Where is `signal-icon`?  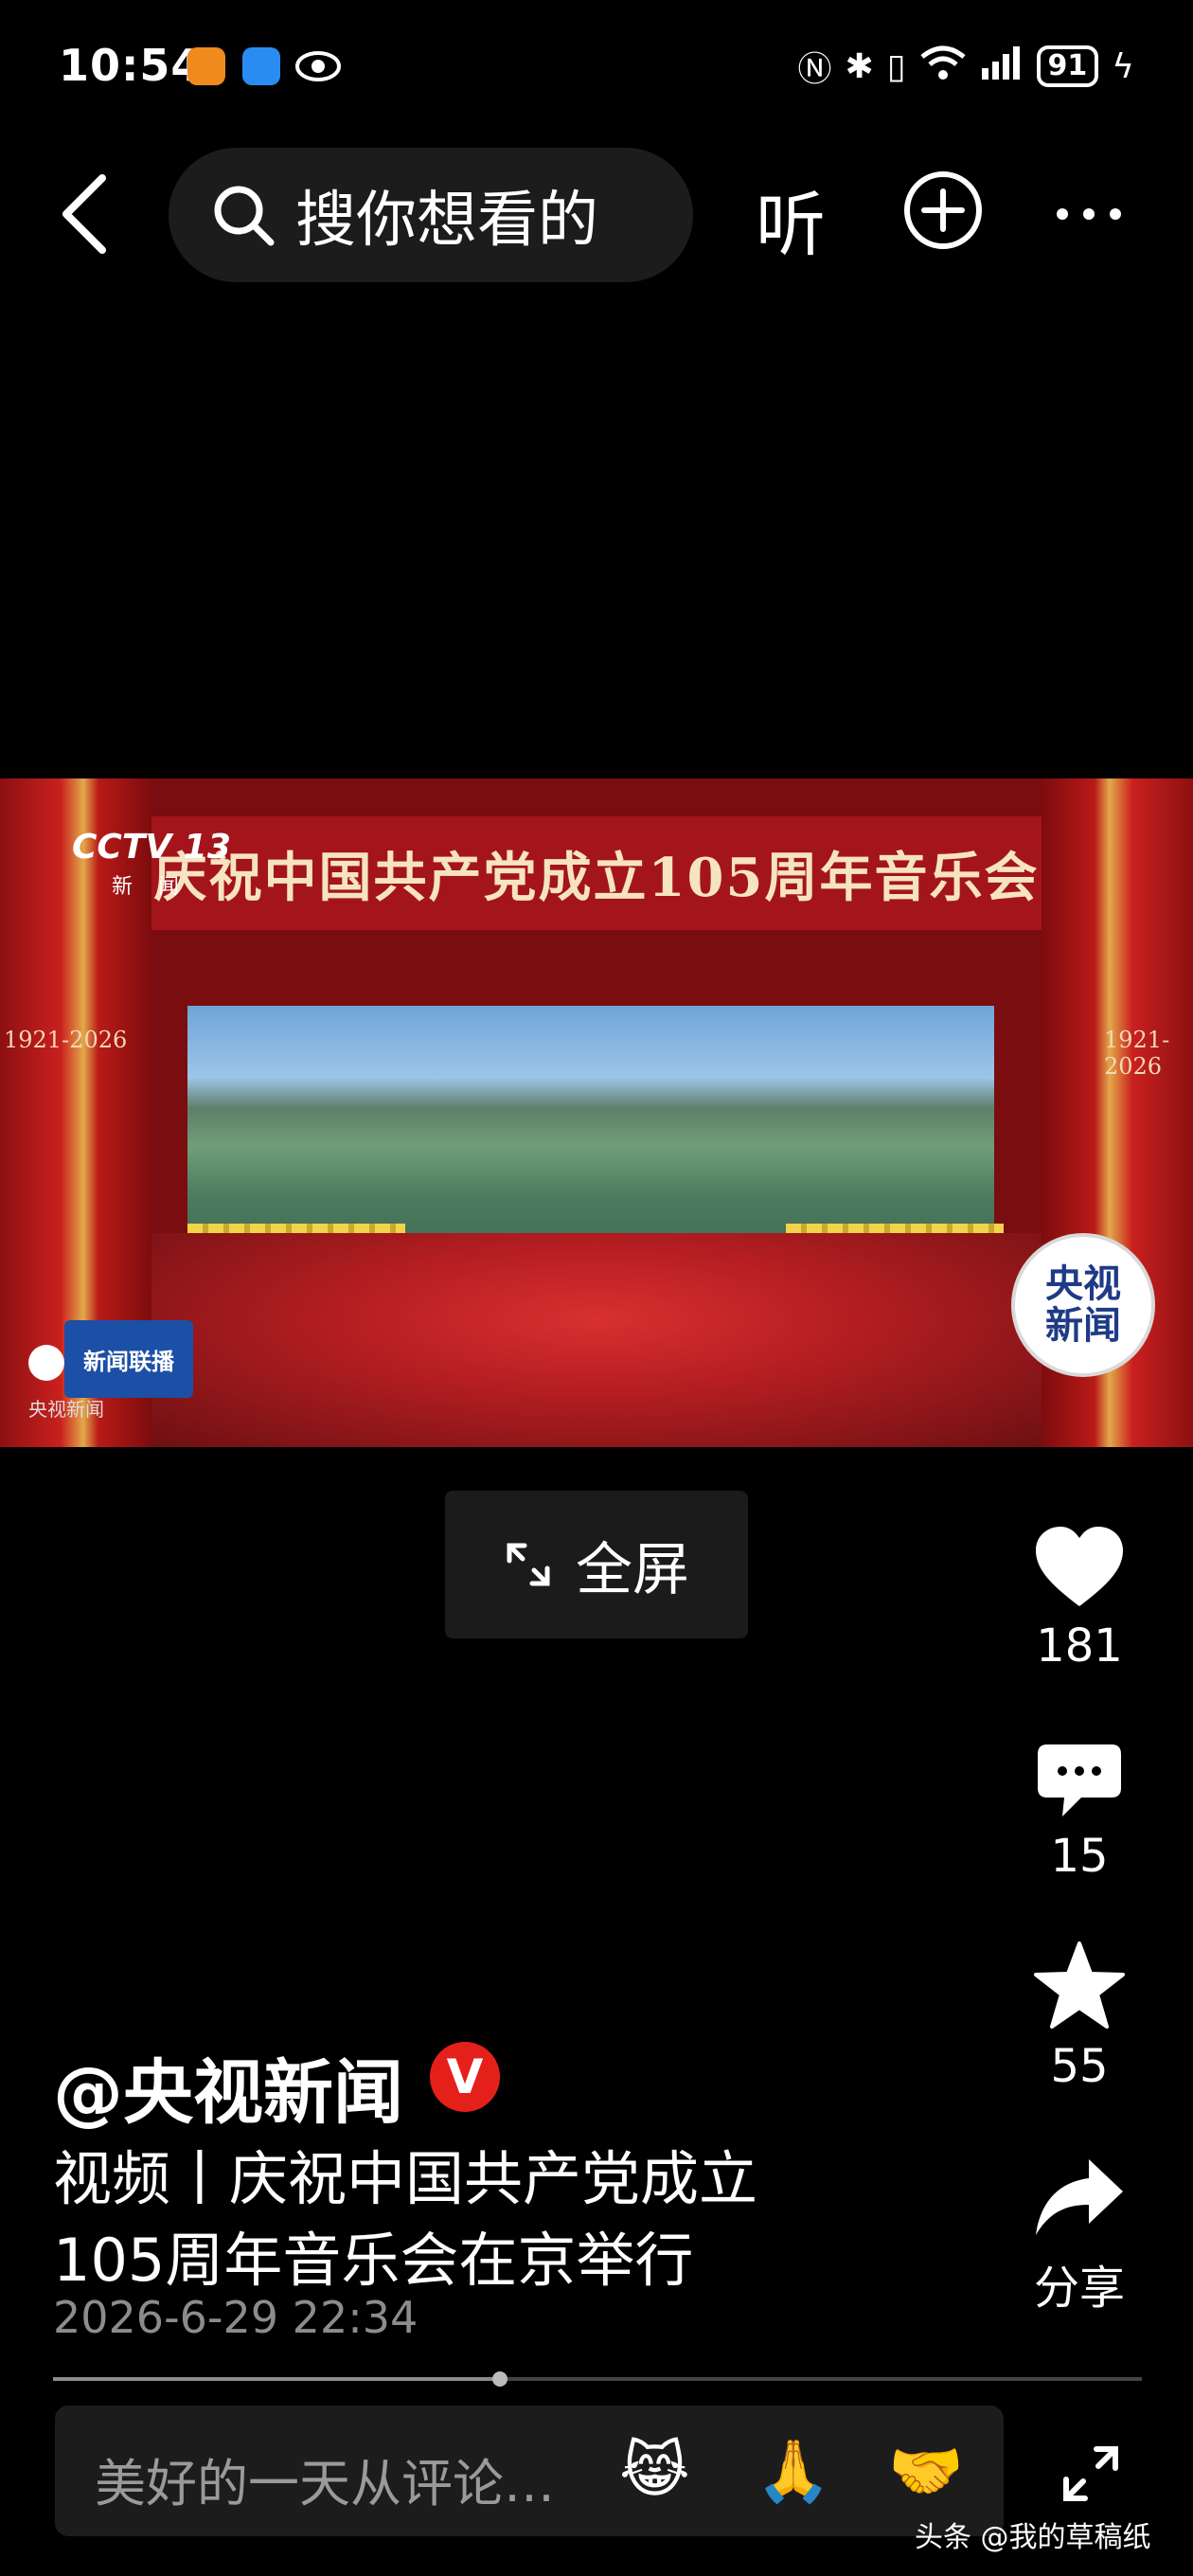 signal-icon is located at coordinates (1002, 66).